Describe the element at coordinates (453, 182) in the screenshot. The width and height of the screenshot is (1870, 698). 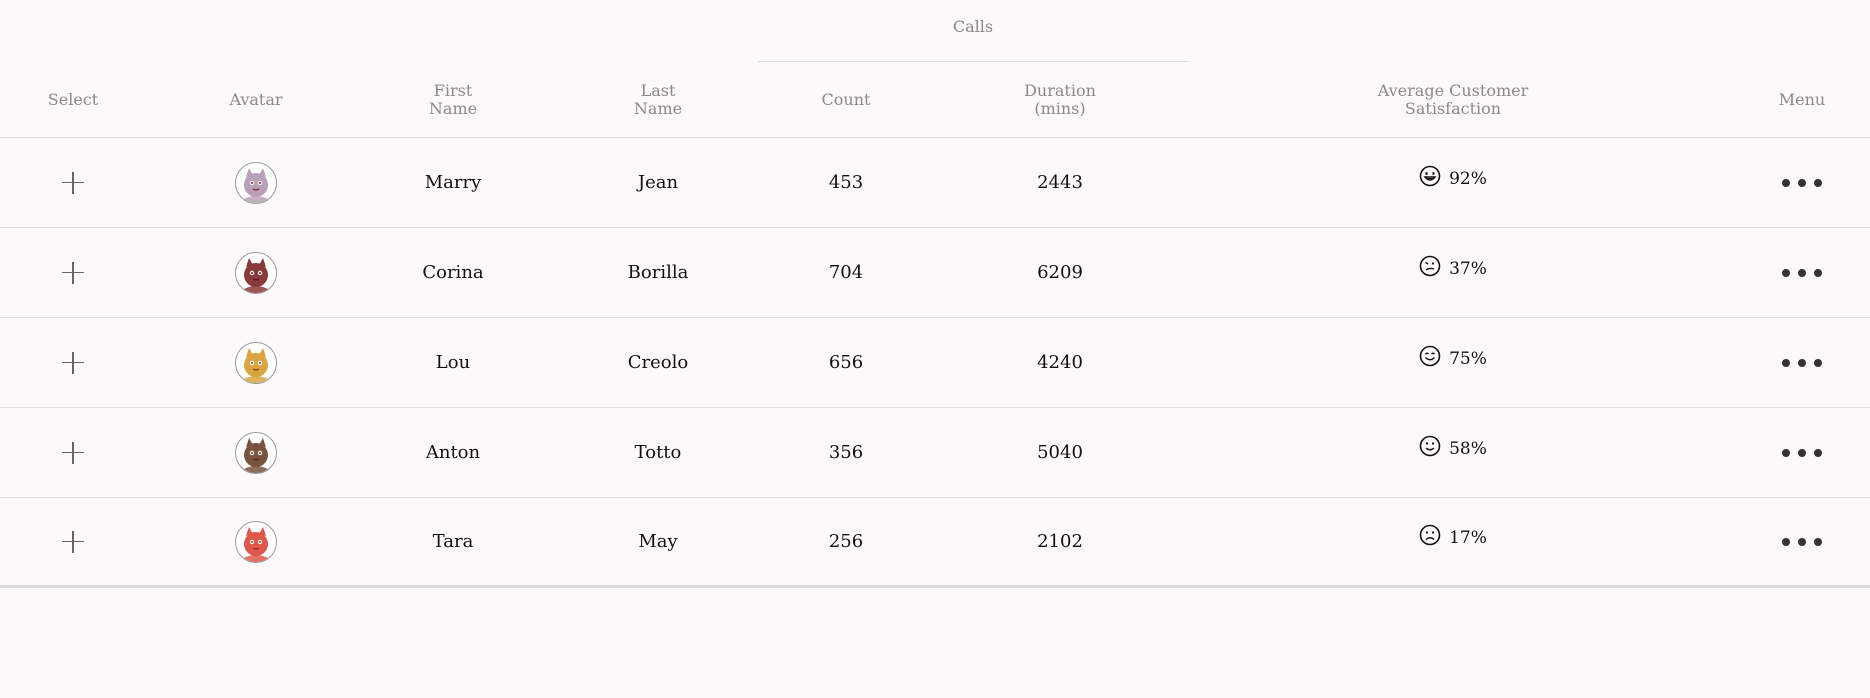
I see `first-name-cell: Marry` at that location.